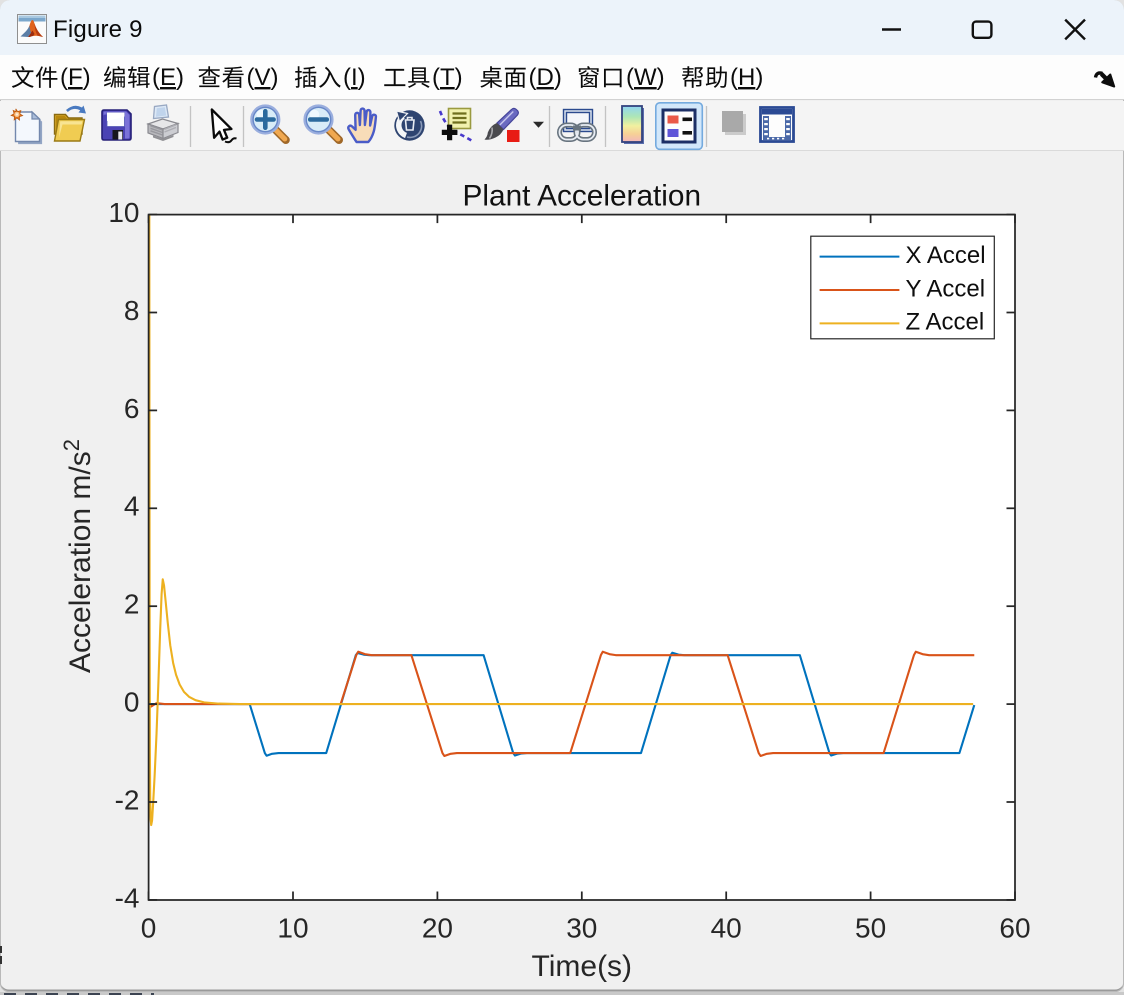 The height and width of the screenshot is (995, 1124). I want to click on svg-text: Acceleration m/s2, so click(78, 556).